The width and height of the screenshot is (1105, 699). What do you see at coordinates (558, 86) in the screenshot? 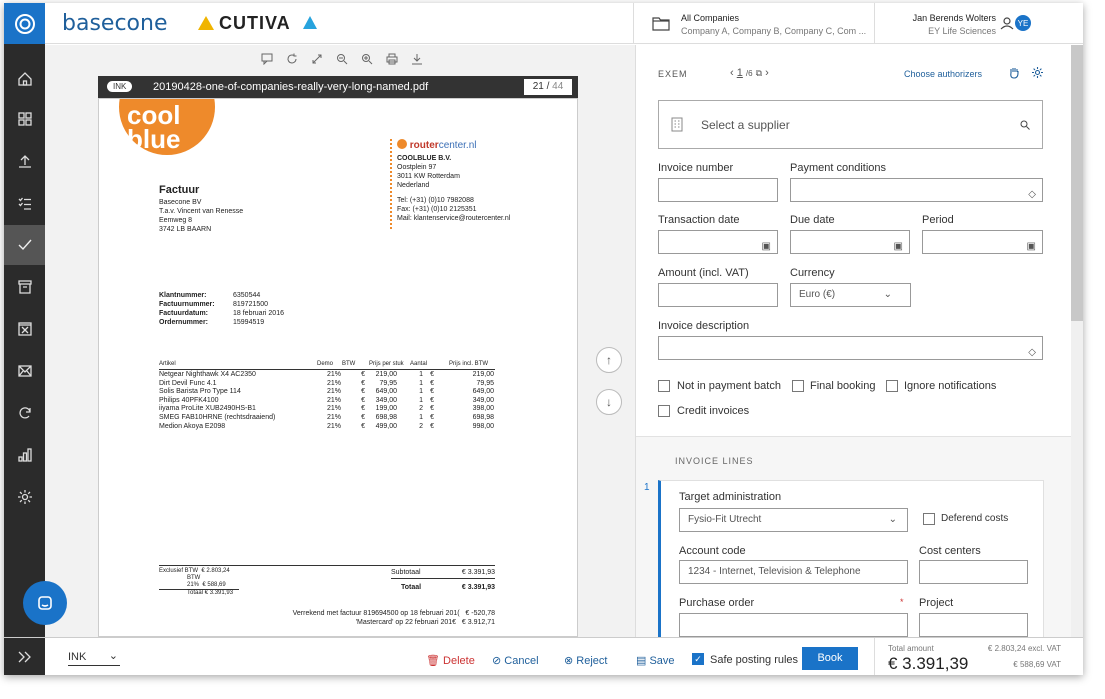
I see `page-total: 44` at bounding box center [558, 86].